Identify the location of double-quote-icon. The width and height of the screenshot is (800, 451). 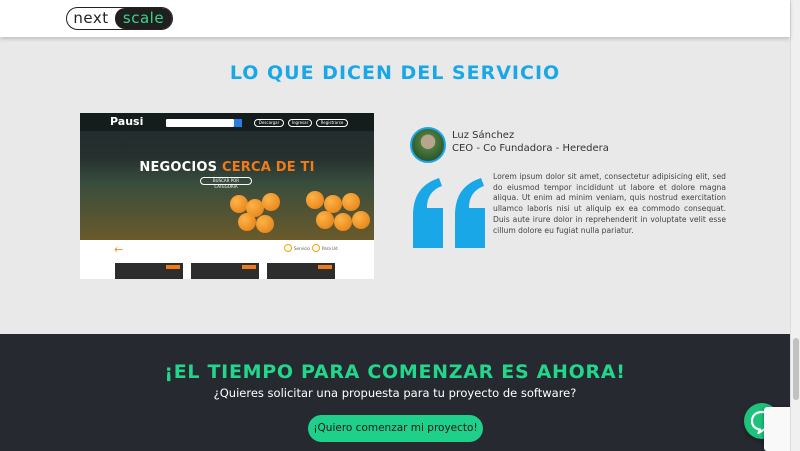
(449, 213).